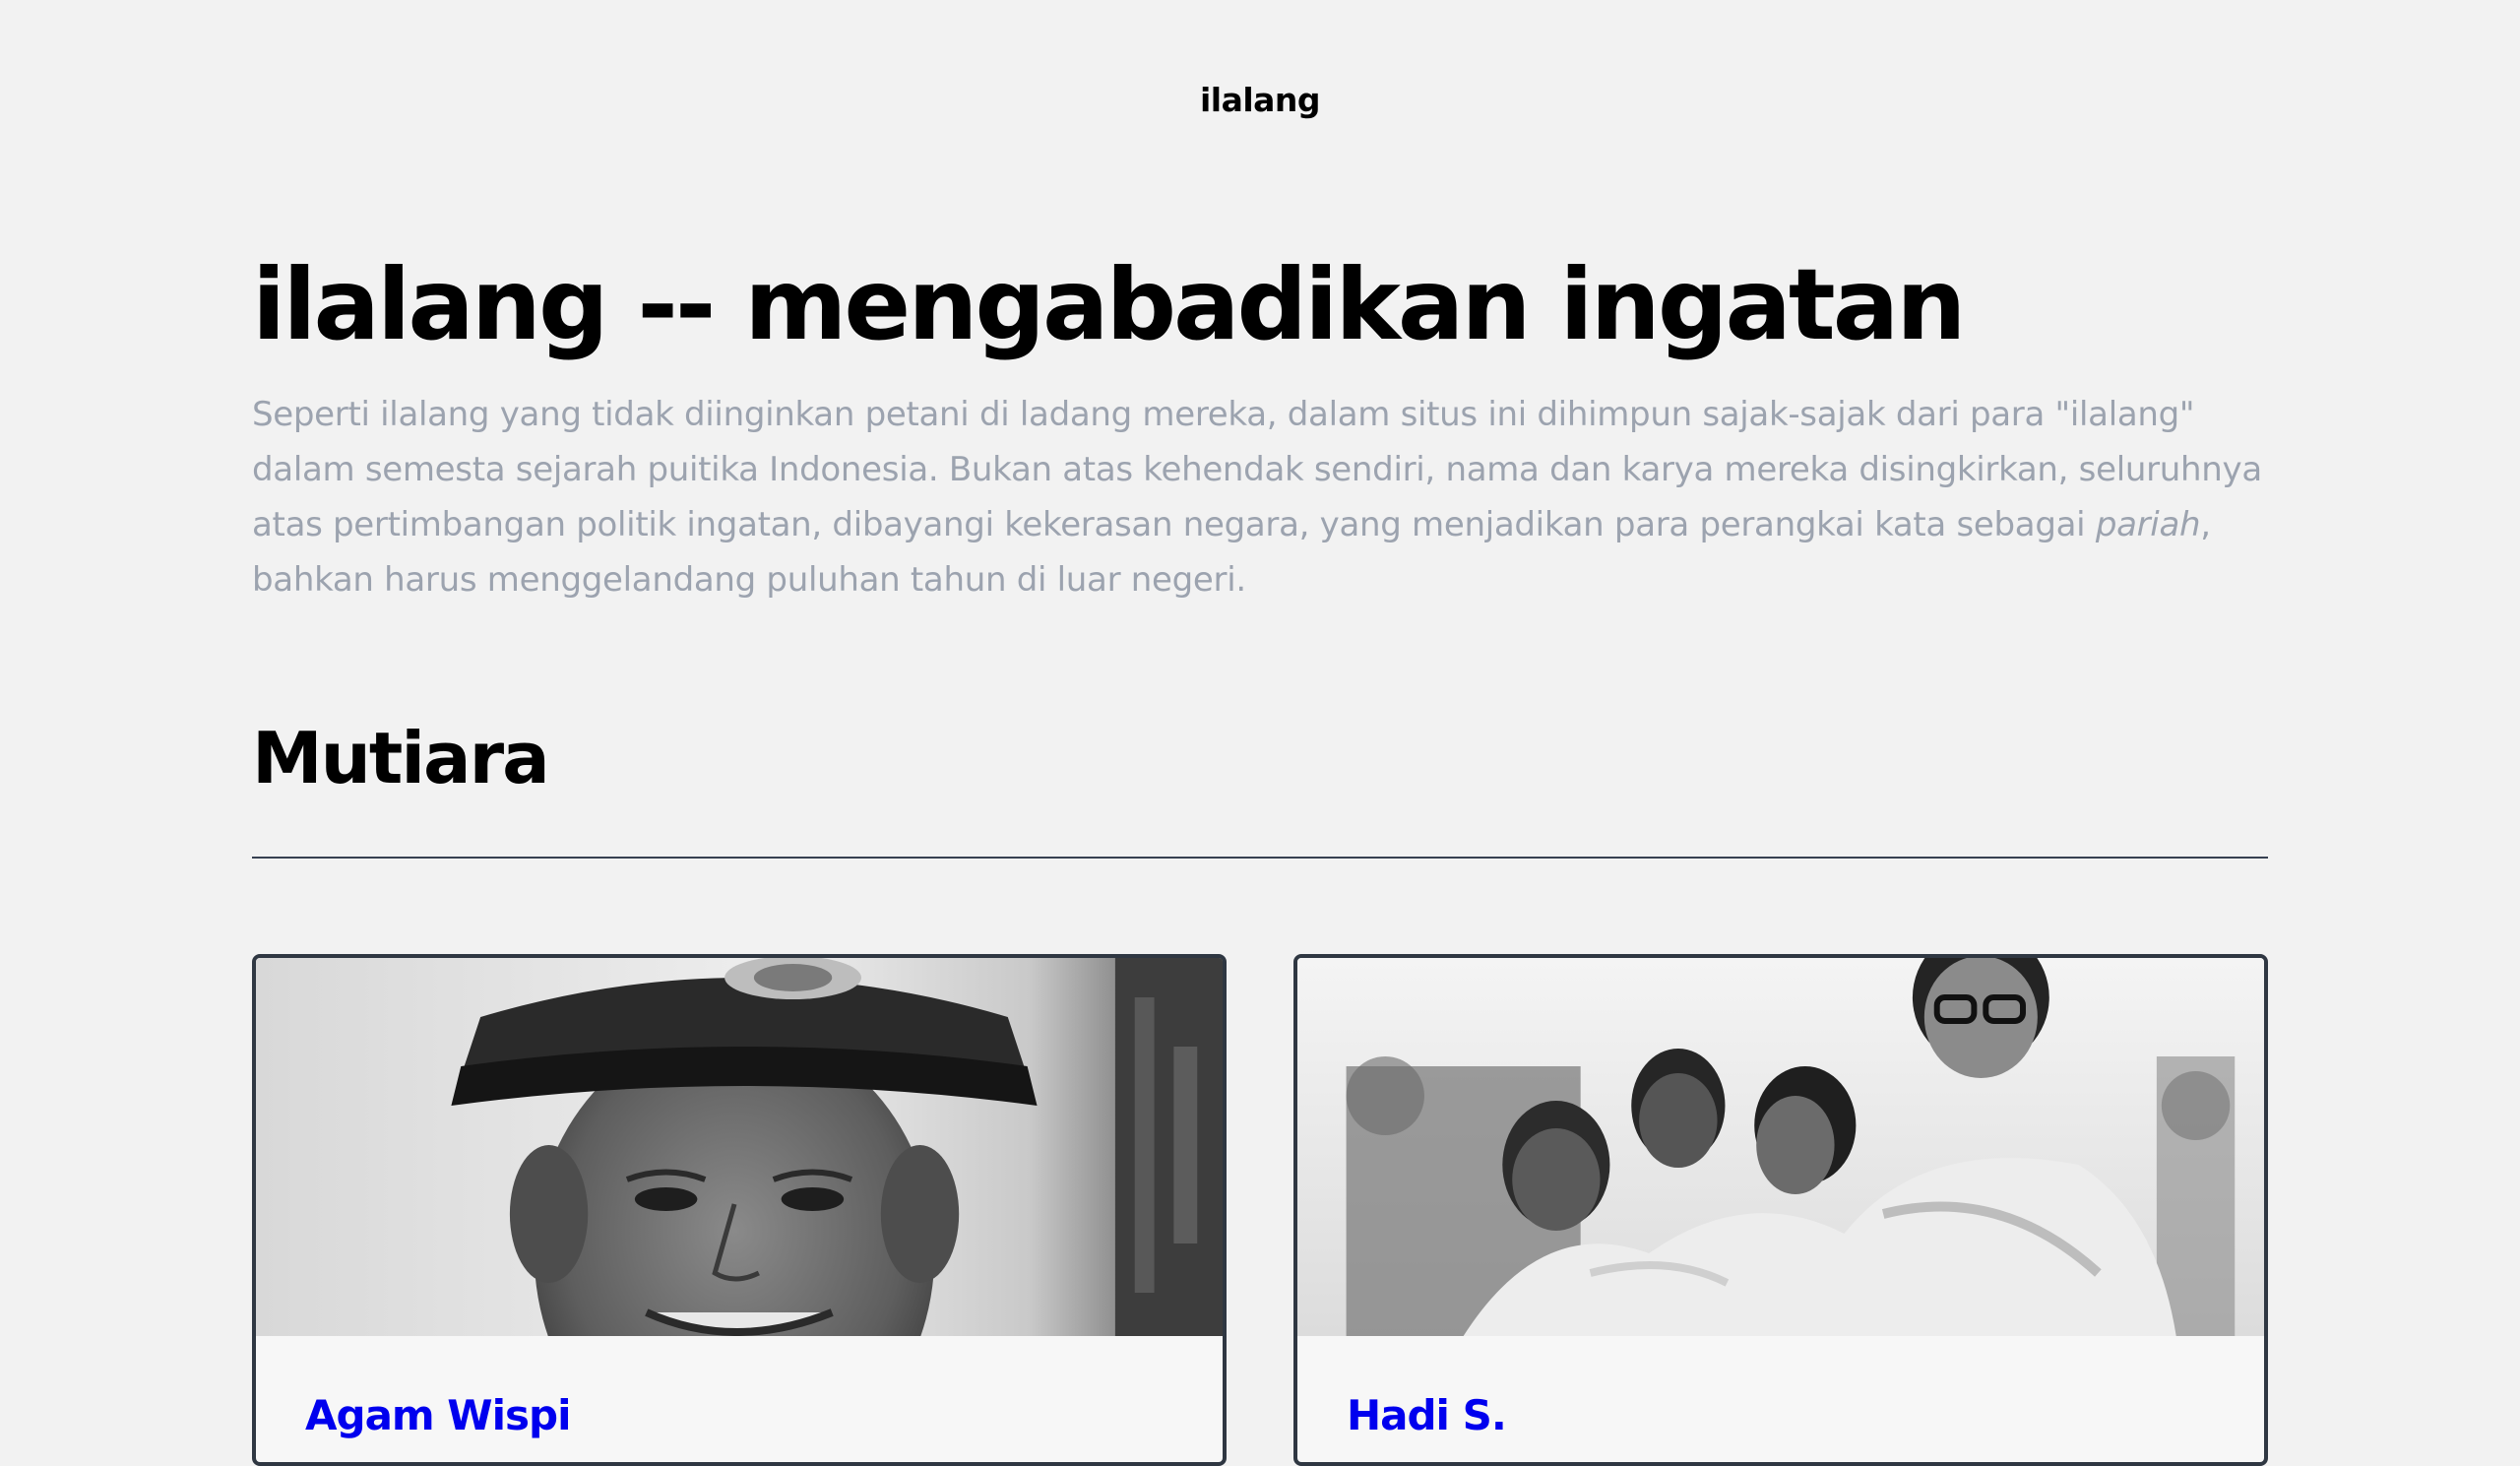 The width and height of the screenshot is (2520, 1466). Describe the element at coordinates (1109, 304) in the screenshot. I see `page-title: ilalang -- mengabadikan ingatan` at that location.